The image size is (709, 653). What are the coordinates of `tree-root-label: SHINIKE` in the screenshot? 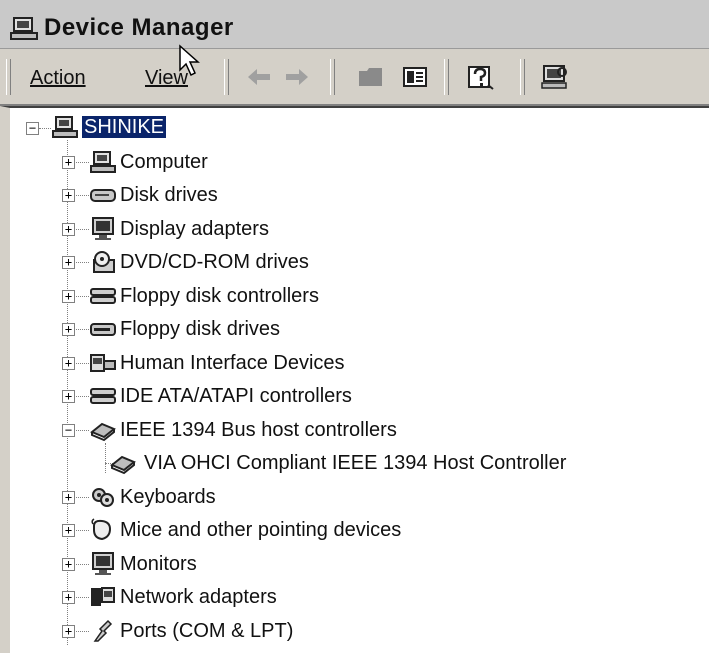 It's located at (124, 127).